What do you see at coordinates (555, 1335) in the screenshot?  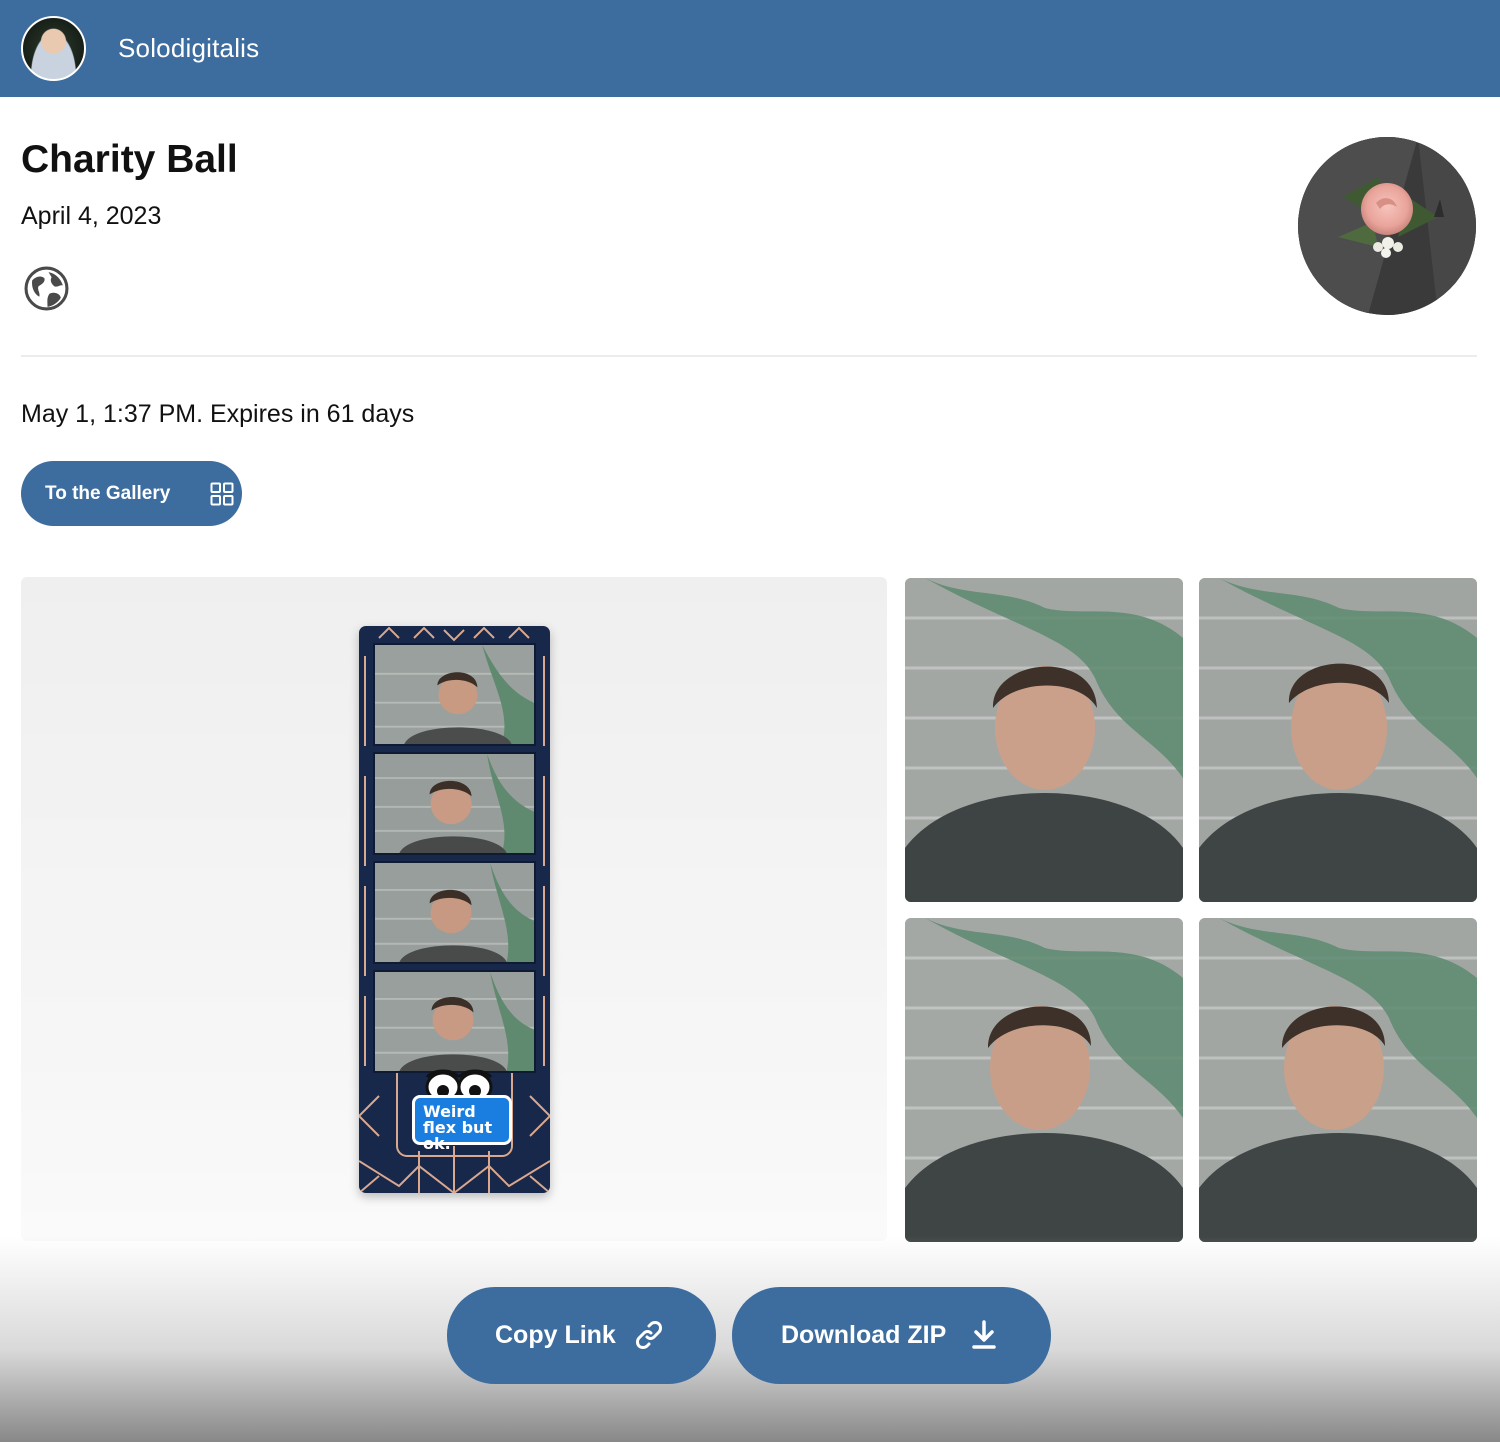 I see `copy-link-label: Copy Link` at bounding box center [555, 1335].